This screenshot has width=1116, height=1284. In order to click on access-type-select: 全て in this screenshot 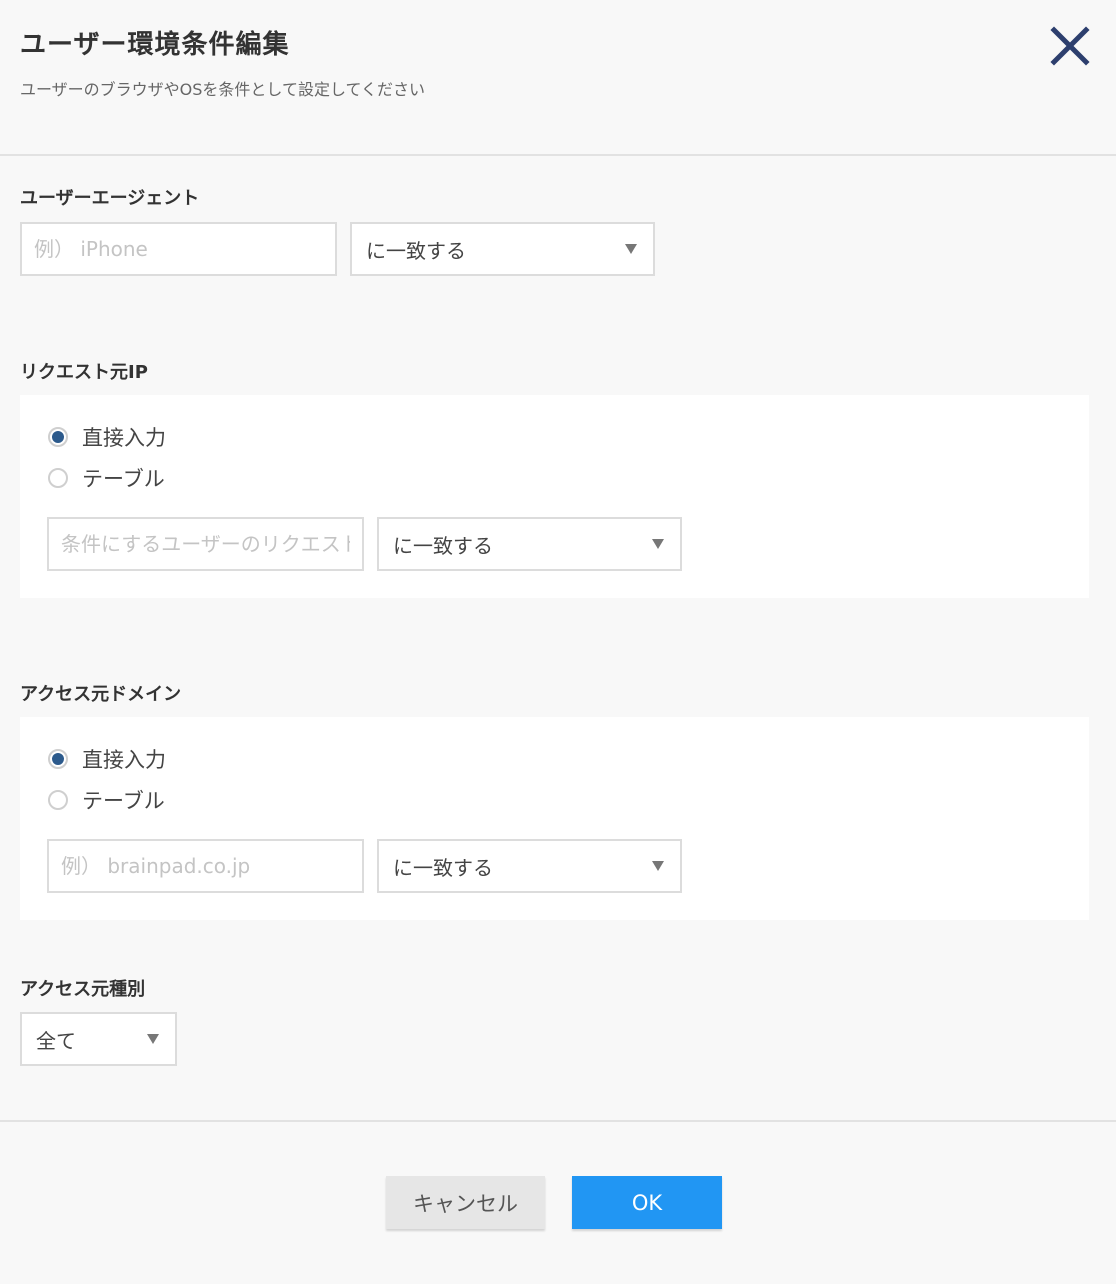, I will do `click(98, 1039)`.